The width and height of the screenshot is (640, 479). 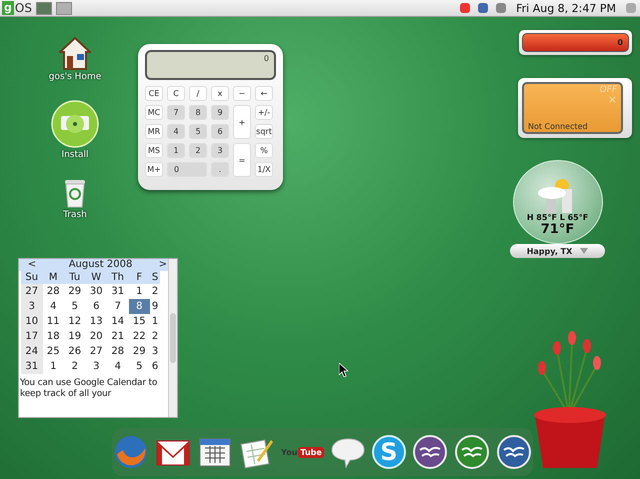 What do you see at coordinates (96, 291) in the screenshot?
I see `calendar-day: 30` at bounding box center [96, 291].